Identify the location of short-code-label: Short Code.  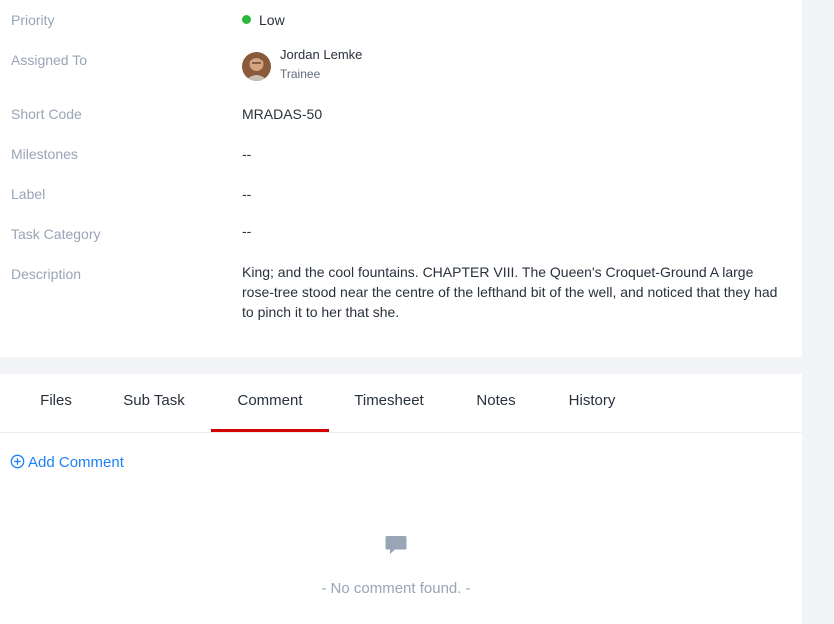
(46, 114).